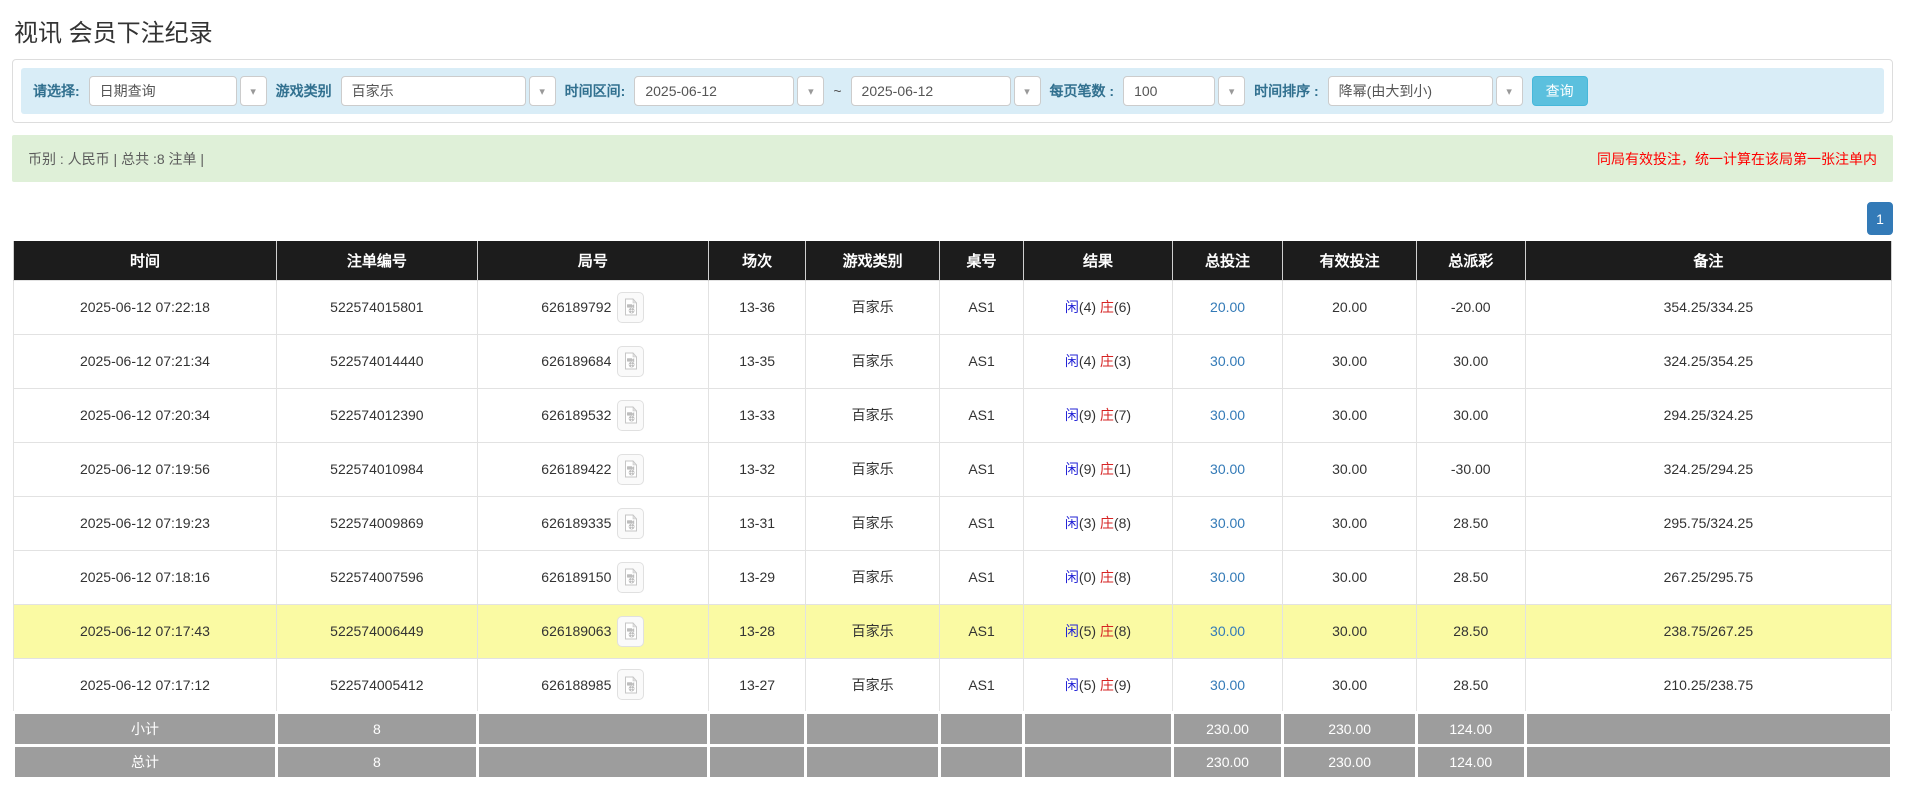 The image size is (1905, 803). What do you see at coordinates (1708, 307) in the screenshot?
I see `cell-remark: 354.25/334.25` at bounding box center [1708, 307].